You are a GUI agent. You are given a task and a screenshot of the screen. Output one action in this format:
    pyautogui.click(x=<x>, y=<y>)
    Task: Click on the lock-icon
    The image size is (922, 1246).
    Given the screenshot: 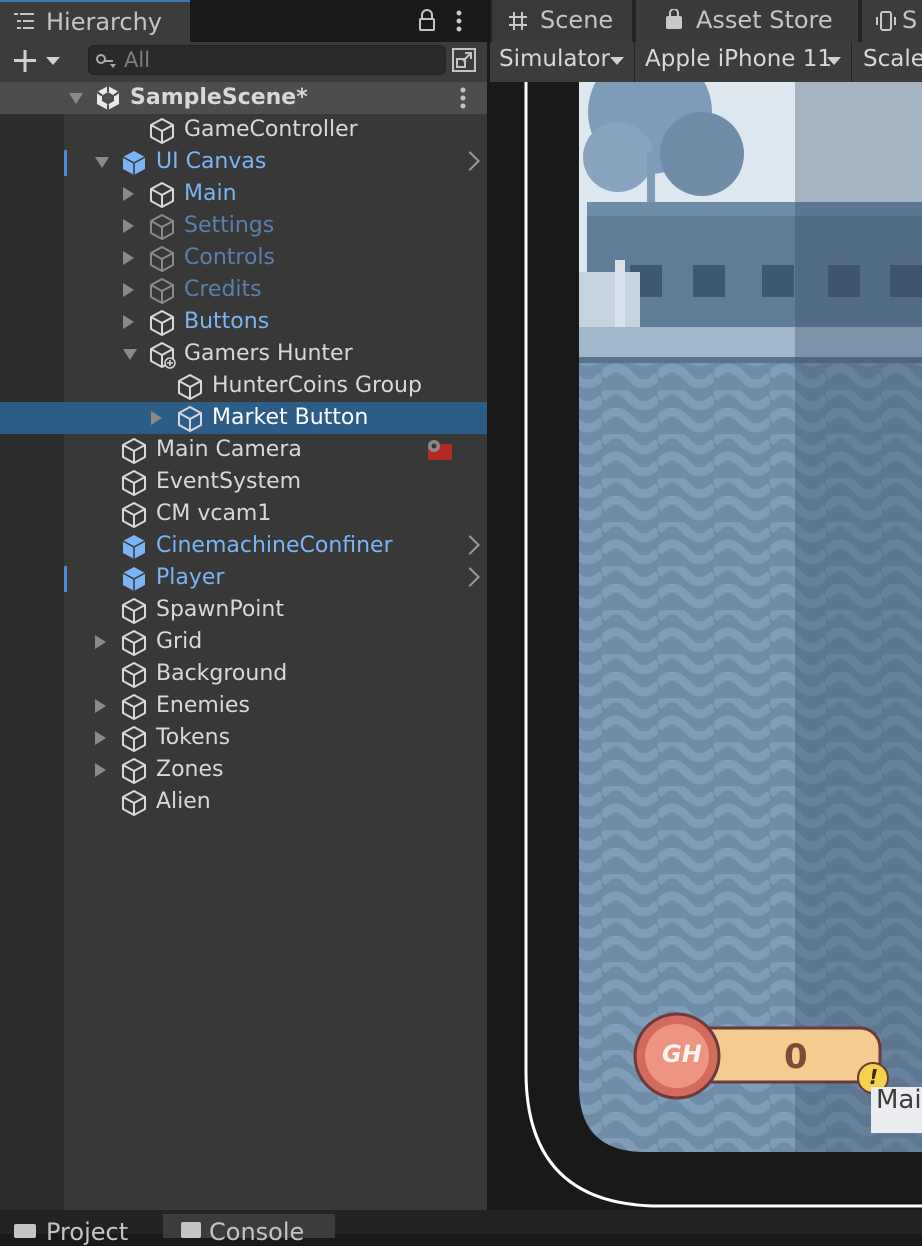 What is the action you would take?
    pyautogui.click(x=427, y=23)
    